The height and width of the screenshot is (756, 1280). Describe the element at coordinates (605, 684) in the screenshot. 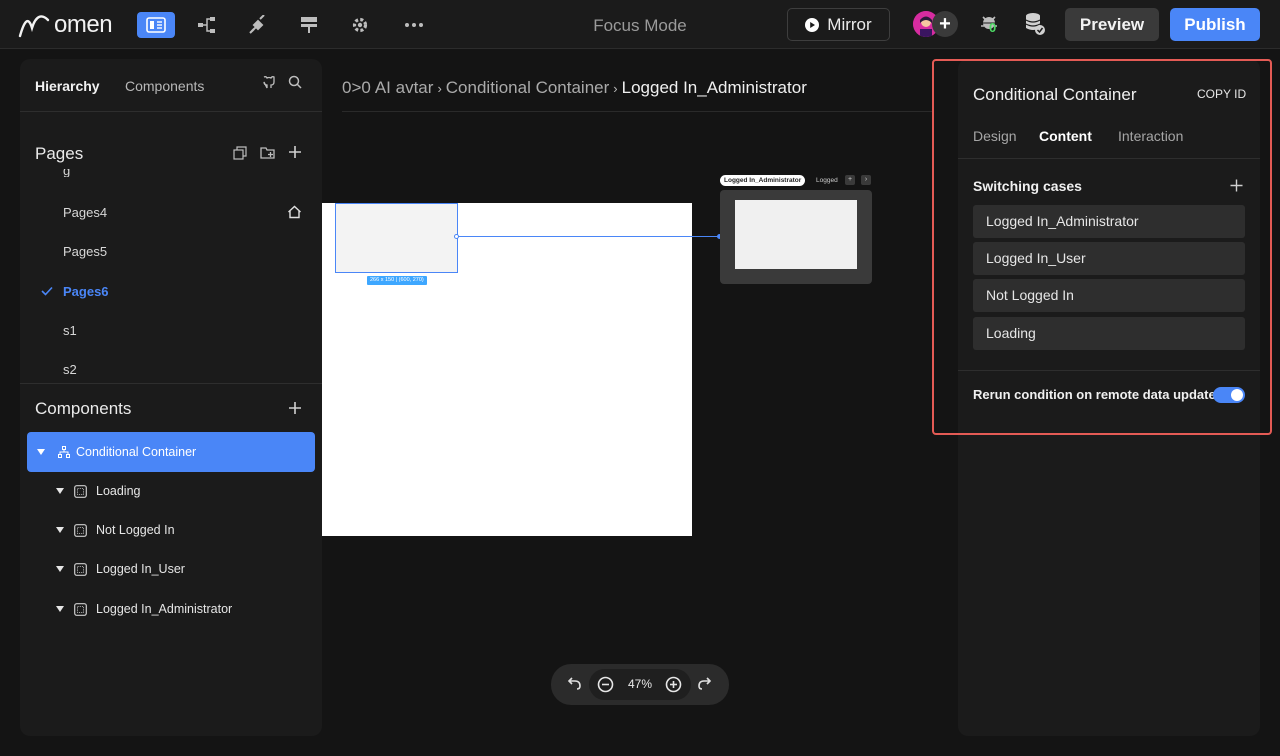

I see `zoom-out-icon` at that location.